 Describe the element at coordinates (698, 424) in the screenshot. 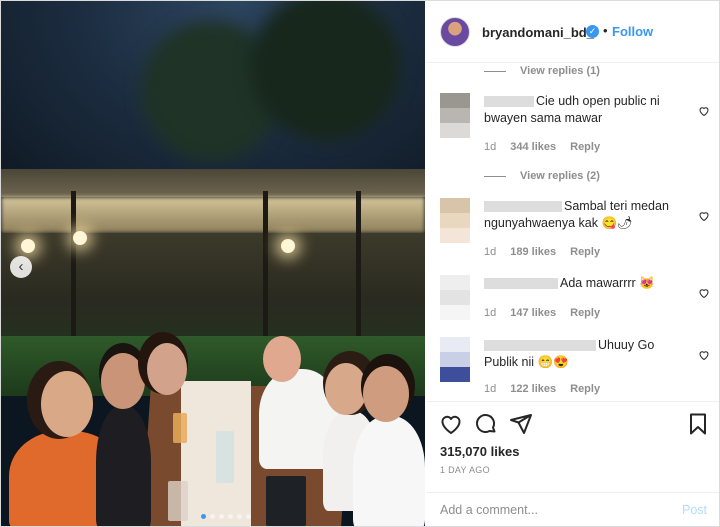

I see `bookmark-icon` at that location.